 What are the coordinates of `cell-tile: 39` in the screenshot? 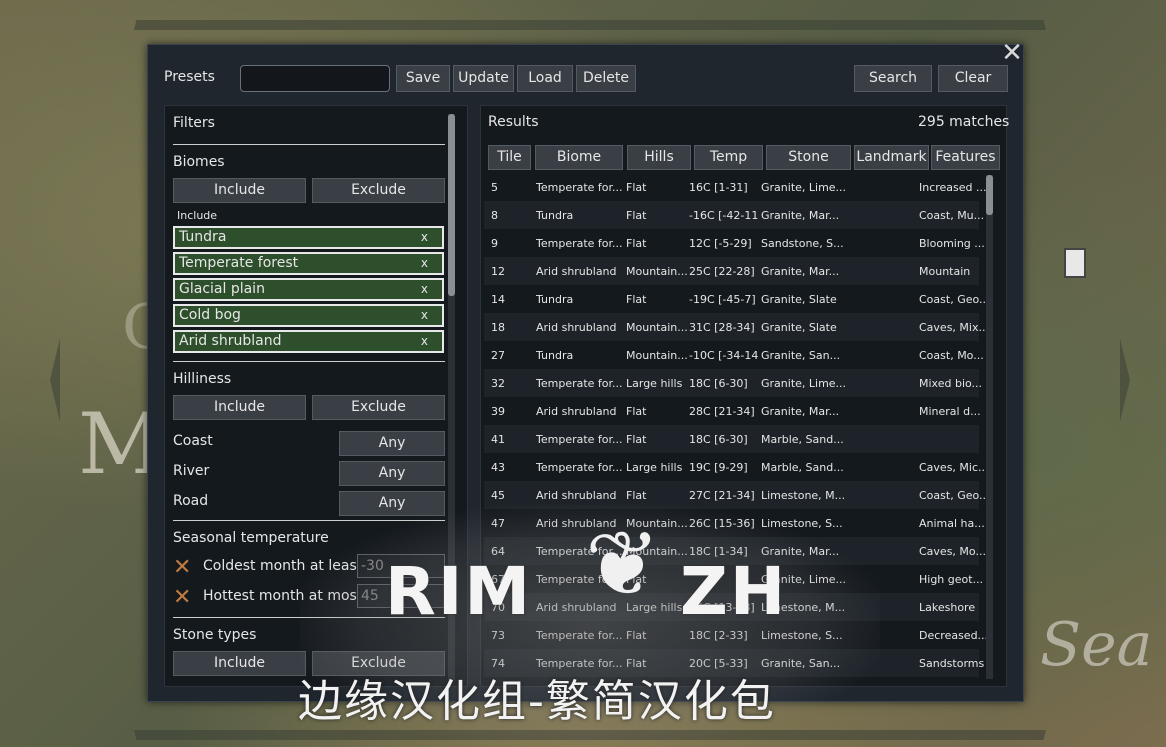 It's located at (498, 411).